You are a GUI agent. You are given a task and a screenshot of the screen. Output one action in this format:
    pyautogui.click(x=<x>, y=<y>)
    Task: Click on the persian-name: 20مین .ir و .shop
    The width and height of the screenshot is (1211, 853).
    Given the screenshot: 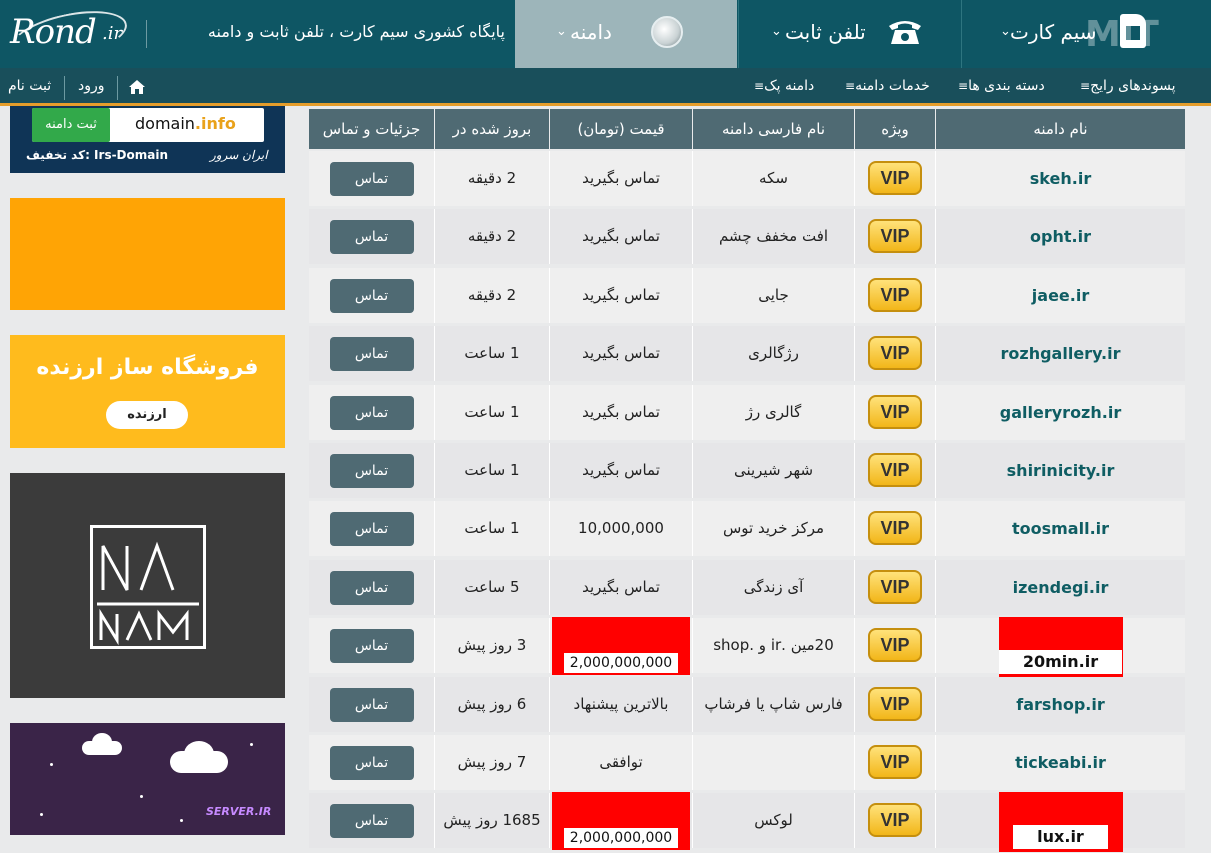 What is the action you would take?
    pyautogui.click(x=773, y=645)
    